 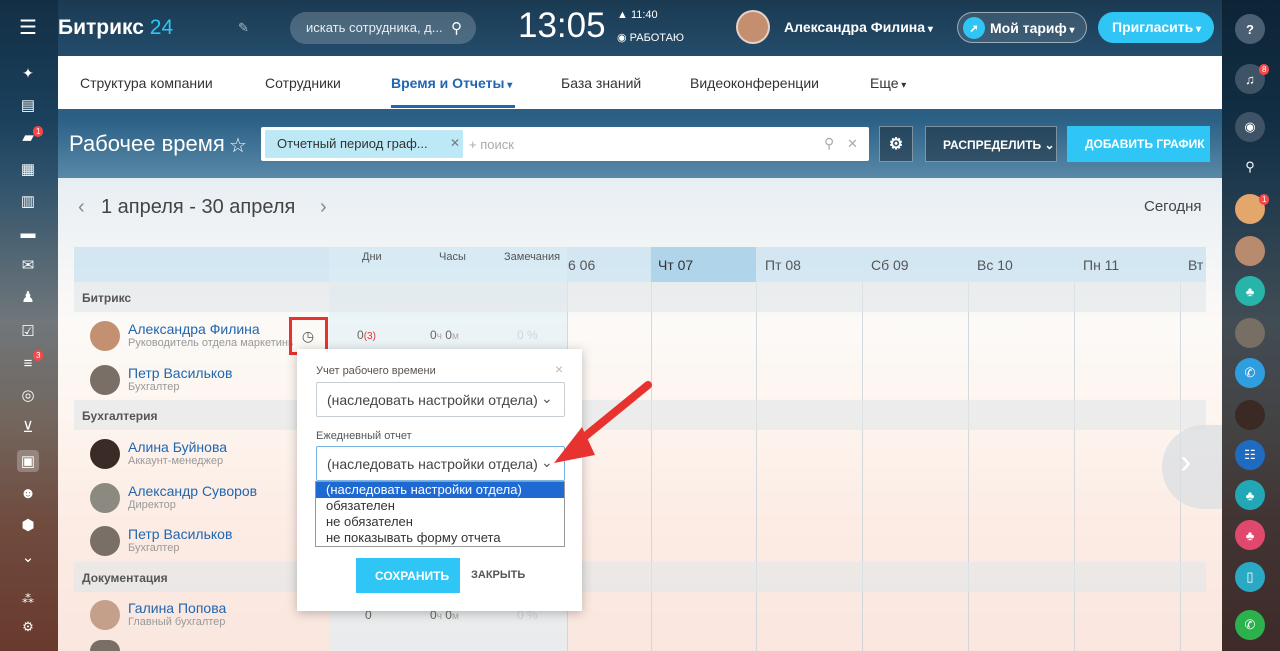 I want to click on search-icon-right: ⚲, so click(x=1250, y=167).